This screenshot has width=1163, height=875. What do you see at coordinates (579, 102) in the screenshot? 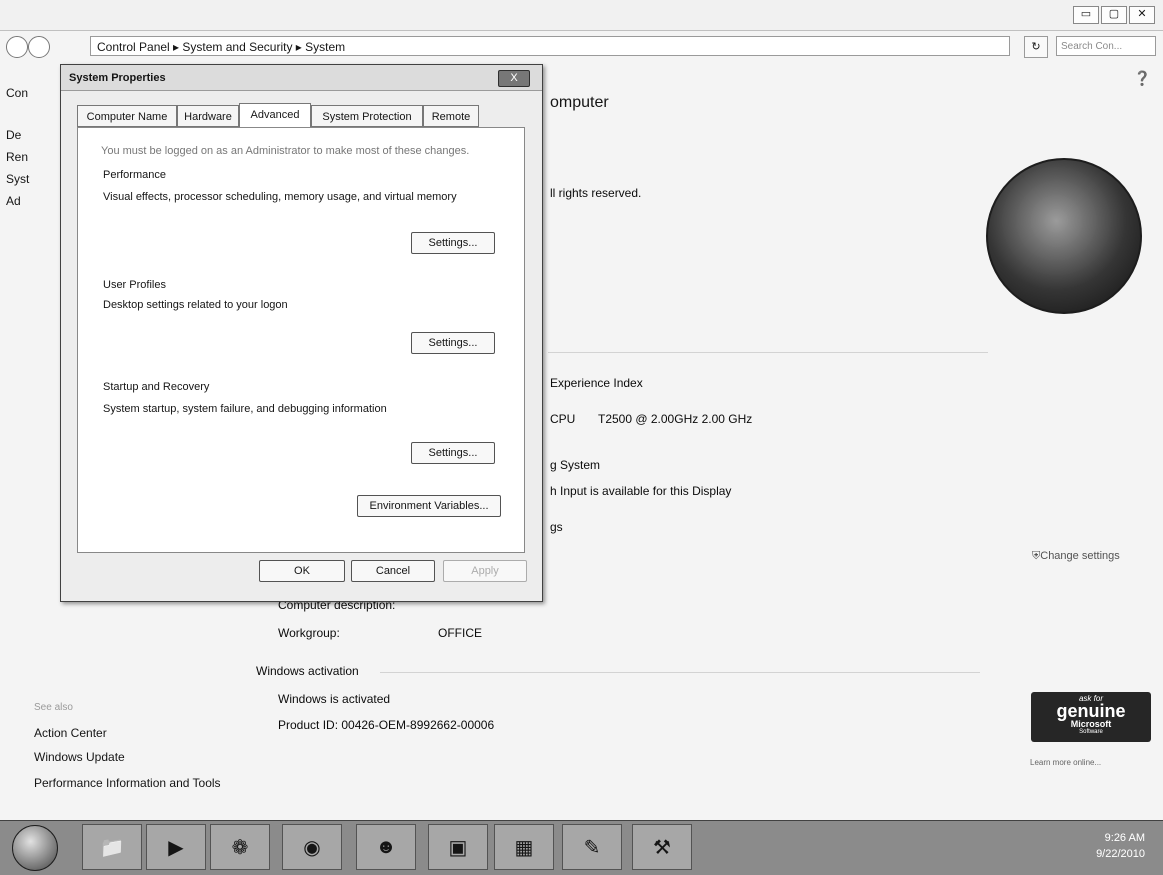
I see `page-title: omputer` at bounding box center [579, 102].